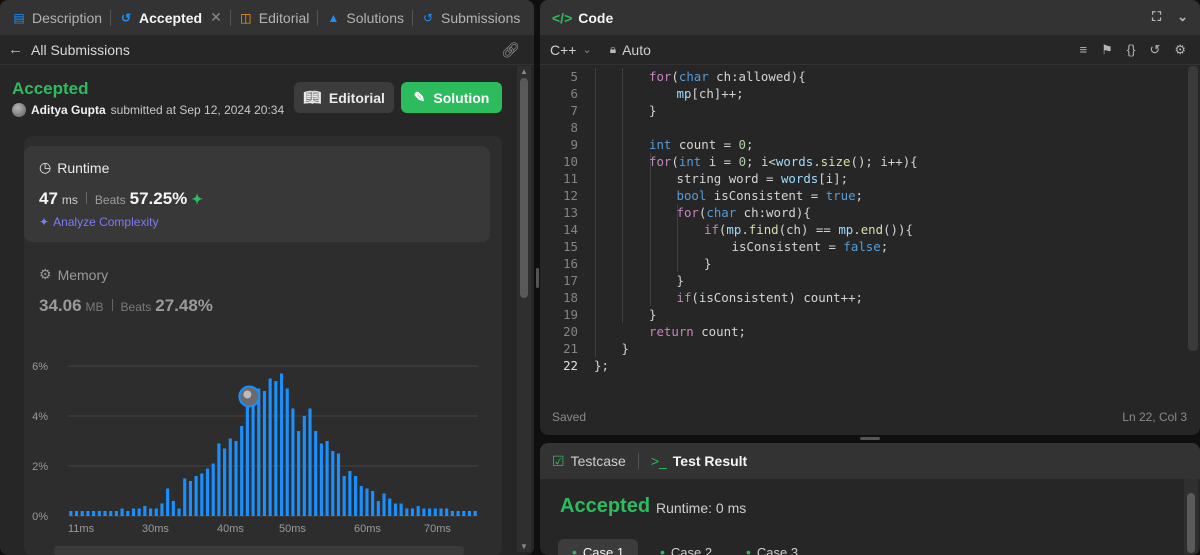  What do you see at coordinates (524, 71) in the screenshot?
I see `scroll-up-icon: ▲` at bounding box center [524, 71].